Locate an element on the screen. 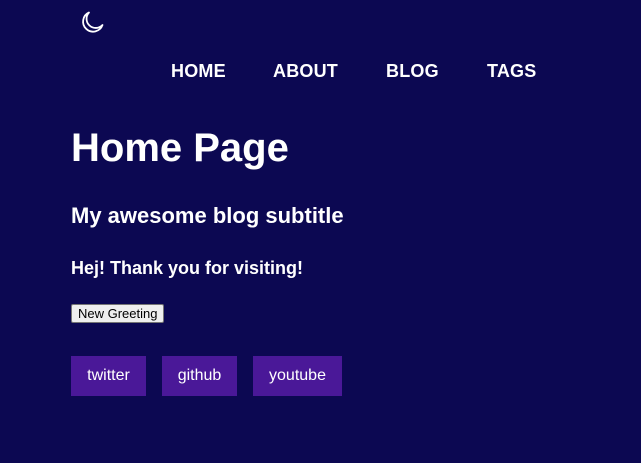 The width and height of the screenshot is (641, 463). youtube-link: youtube is located at coordinates (297, 376).